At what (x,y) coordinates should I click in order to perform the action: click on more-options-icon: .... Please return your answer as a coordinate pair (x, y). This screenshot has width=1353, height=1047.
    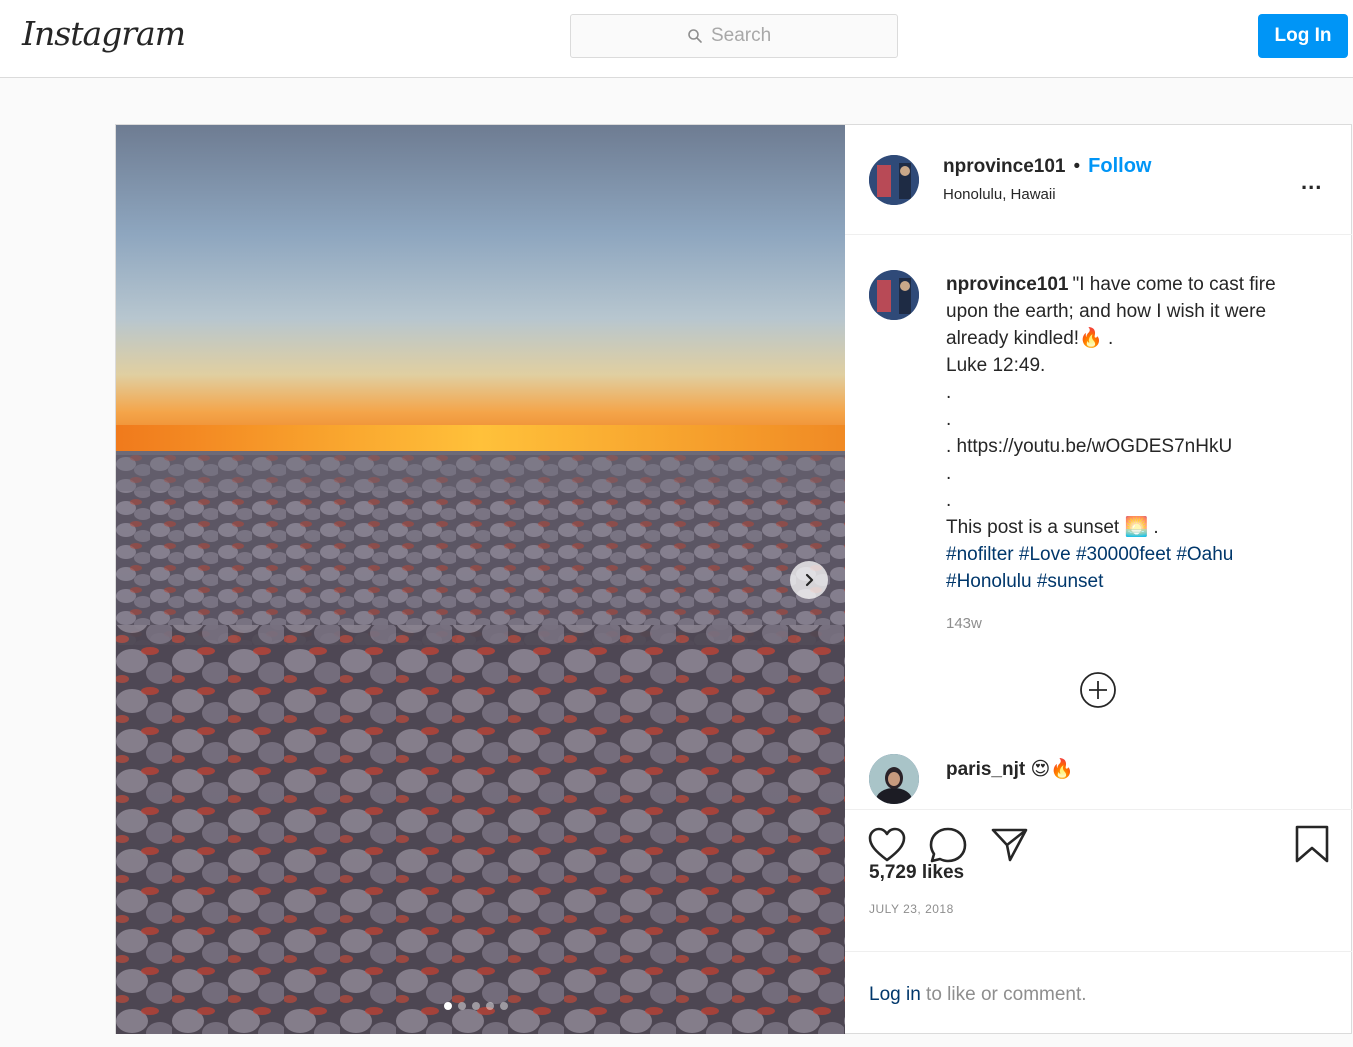
    Looking at the image, I should click on (1311, 182).